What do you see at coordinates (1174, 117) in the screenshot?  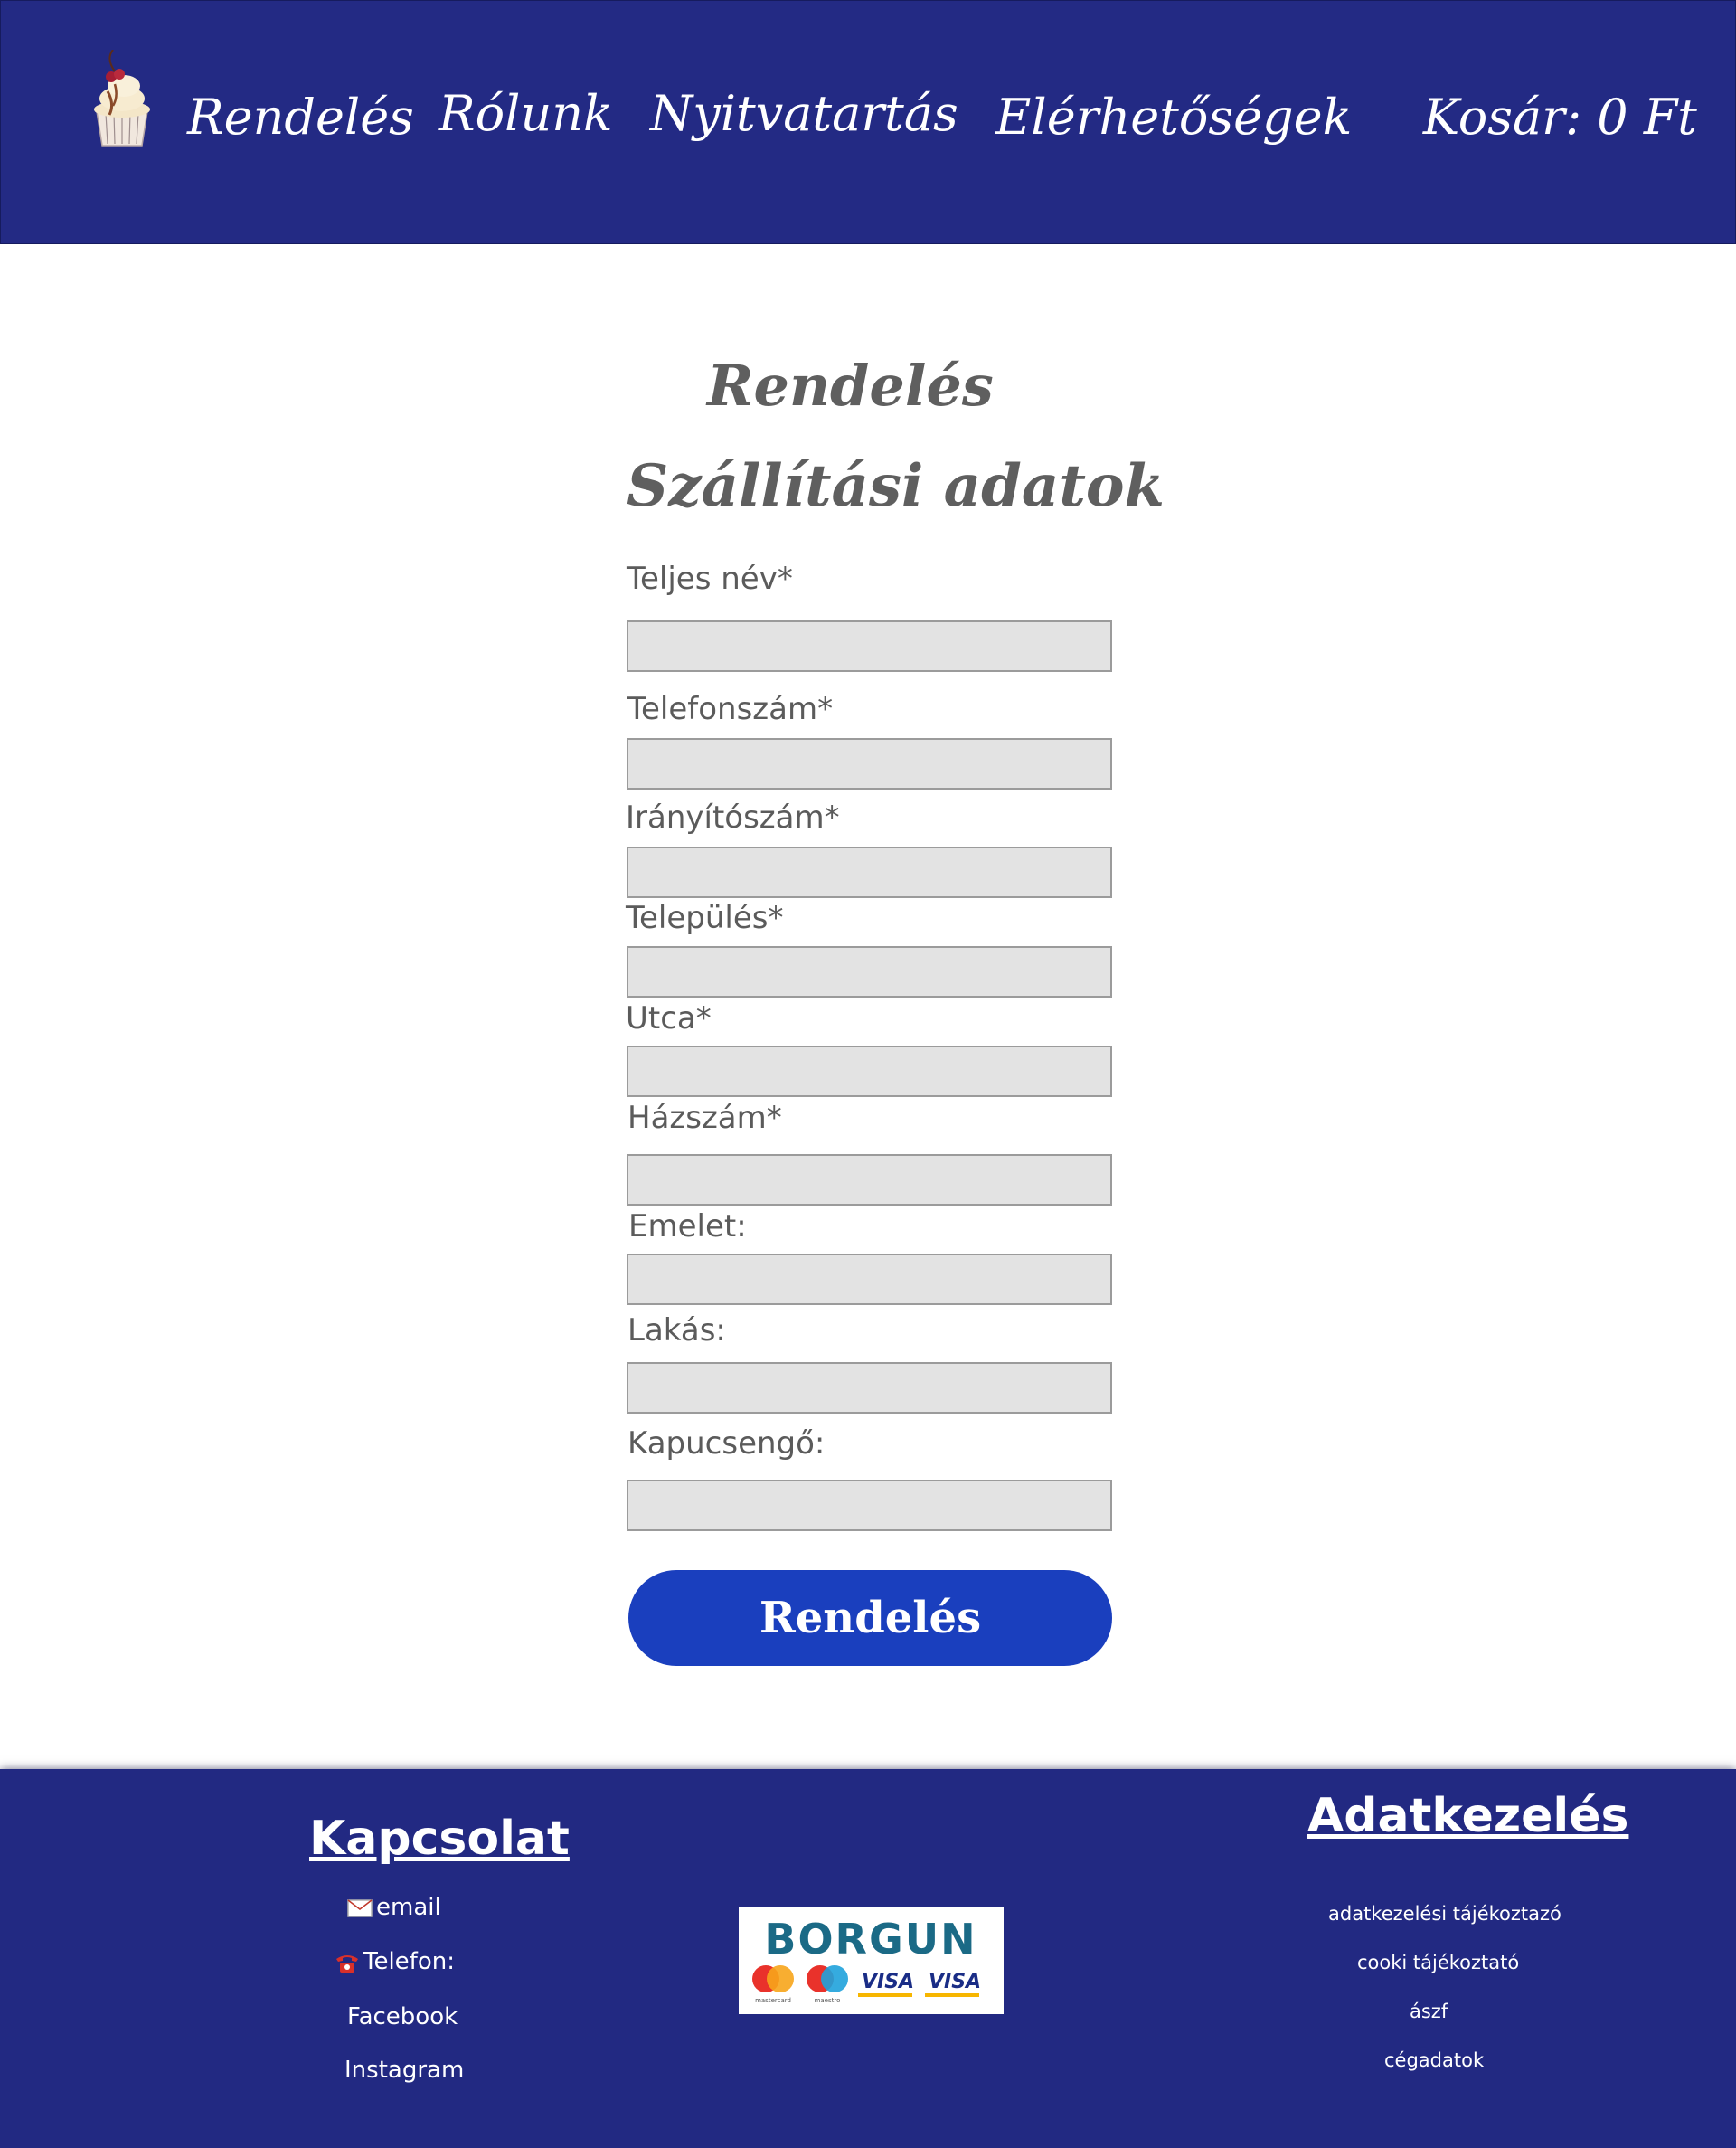 I see `nav-contact-link: Elérhetőségek` at bounding box center [1174, 117].